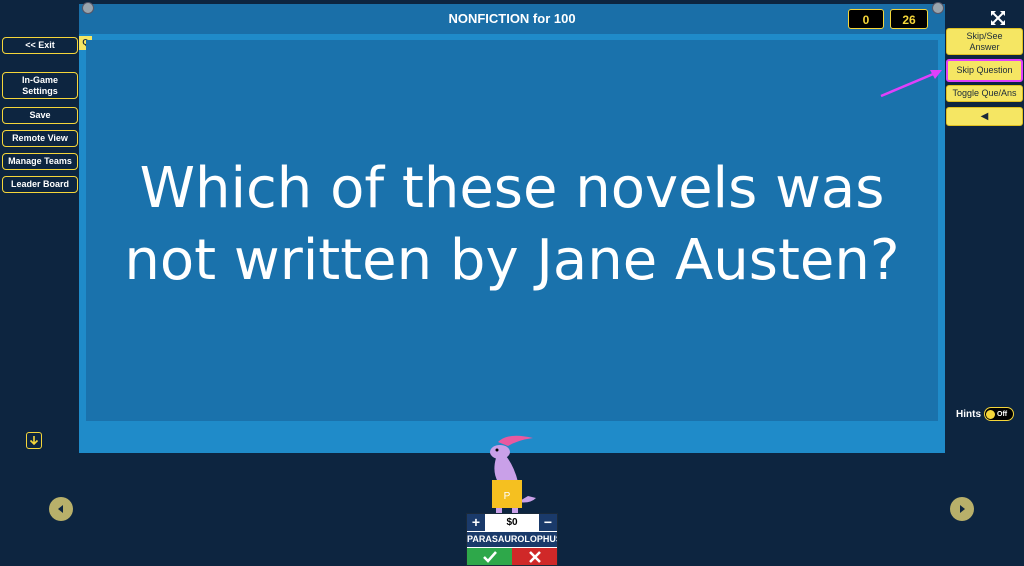 This screenshot has width=1024, height=566. I want to click on chevron-left-icon, so click(60, 509).